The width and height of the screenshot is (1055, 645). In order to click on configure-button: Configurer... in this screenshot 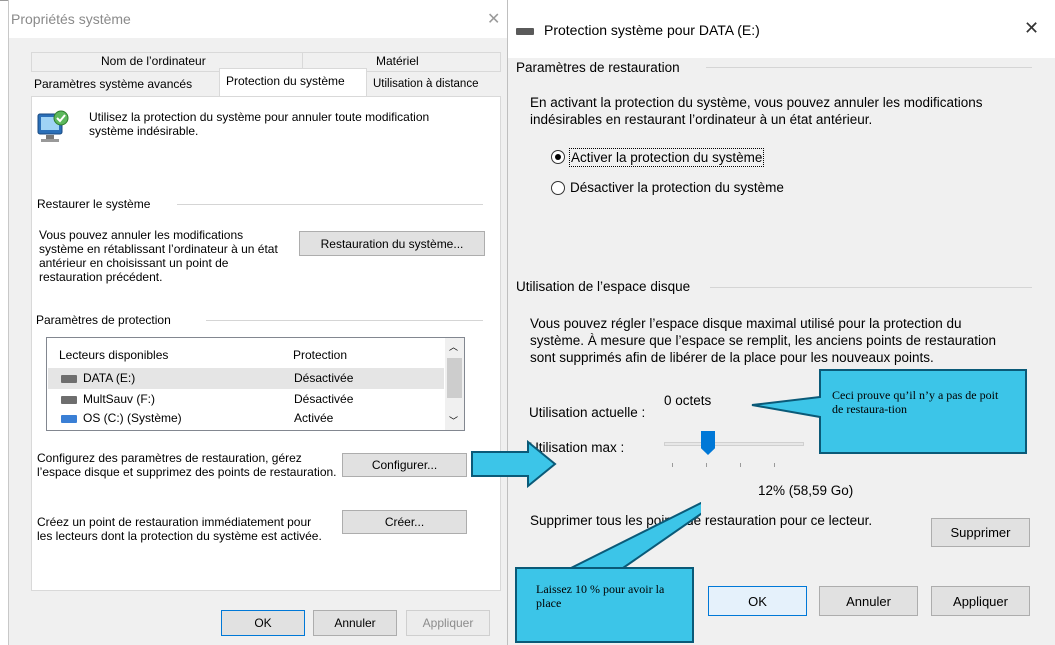, I will do `click(404, 465)`.